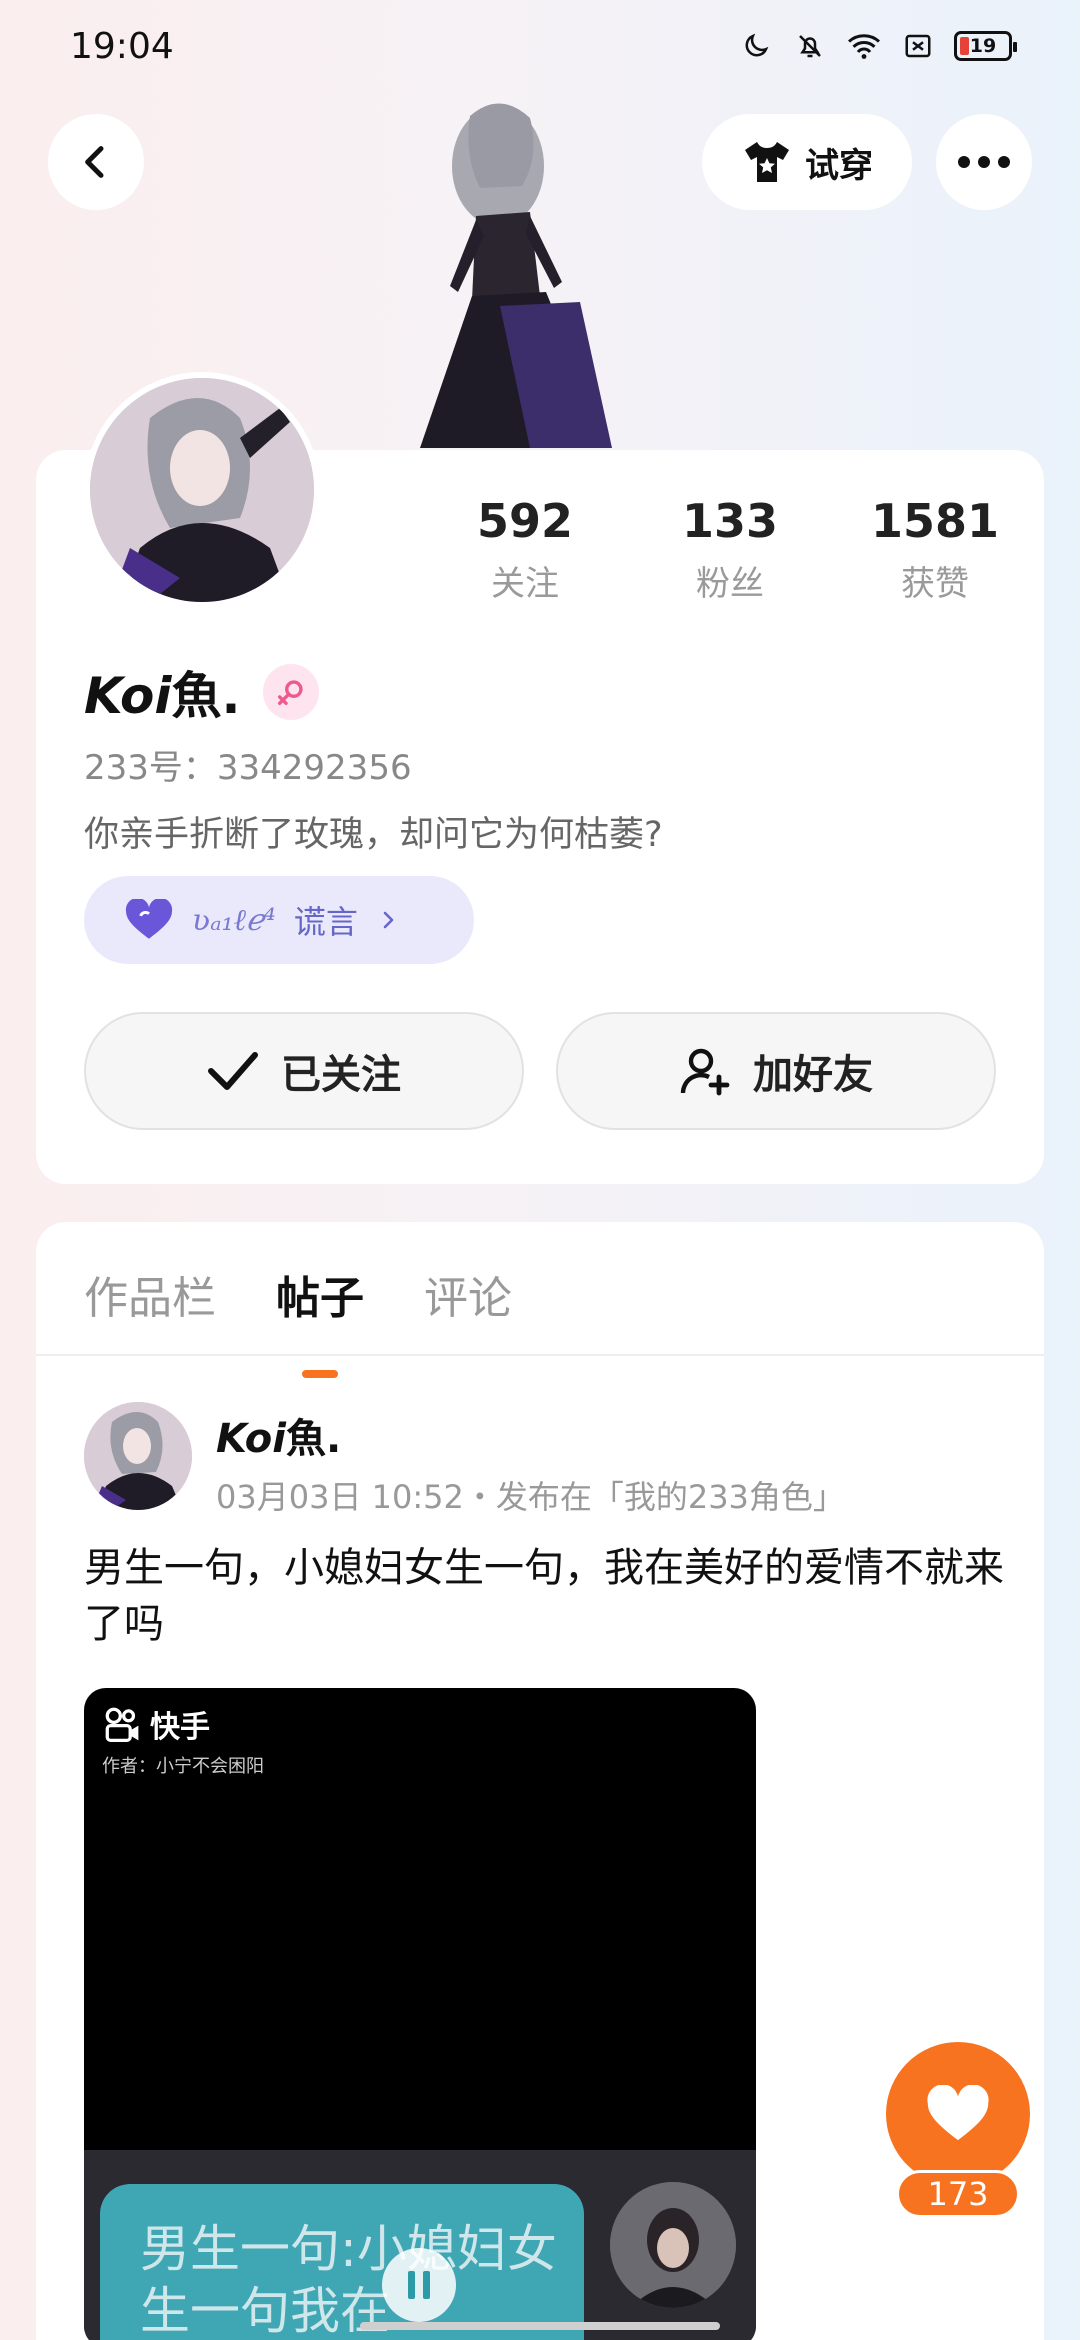 The height and width of the screenshot is (2340, 1080). I want to click on tab-works: 作品栏, so click(150, 1294).